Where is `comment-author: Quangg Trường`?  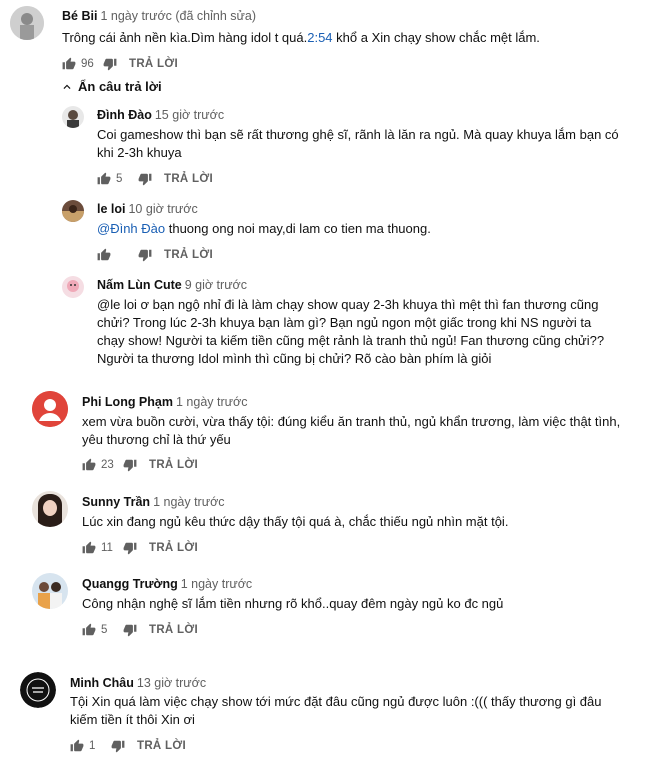 comment-author: Quangg Trường is located at coordinates (130, 584).